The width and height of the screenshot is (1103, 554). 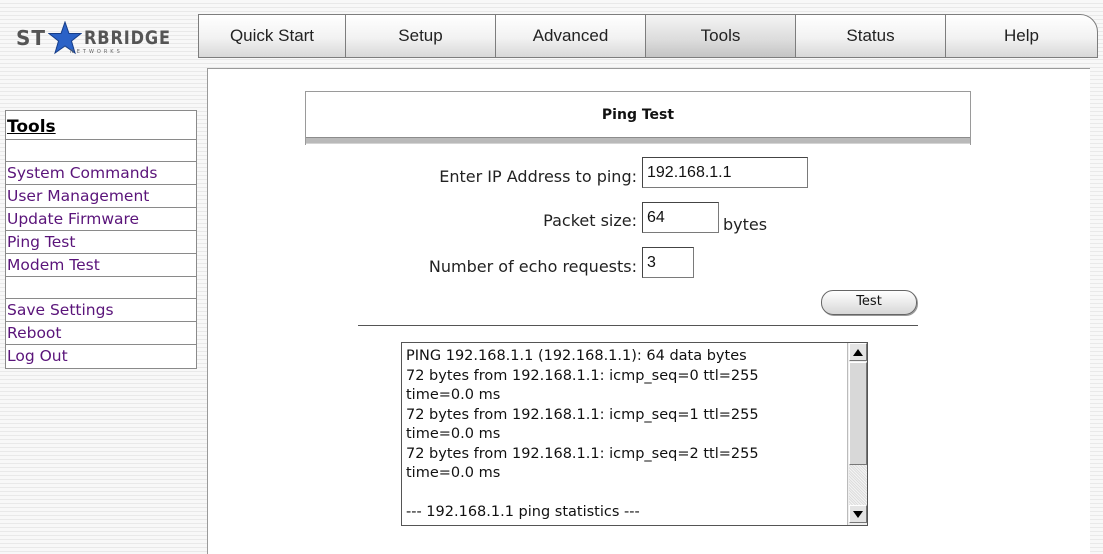 I want to click on arrow-down-icon, so click(x=858, y=514).